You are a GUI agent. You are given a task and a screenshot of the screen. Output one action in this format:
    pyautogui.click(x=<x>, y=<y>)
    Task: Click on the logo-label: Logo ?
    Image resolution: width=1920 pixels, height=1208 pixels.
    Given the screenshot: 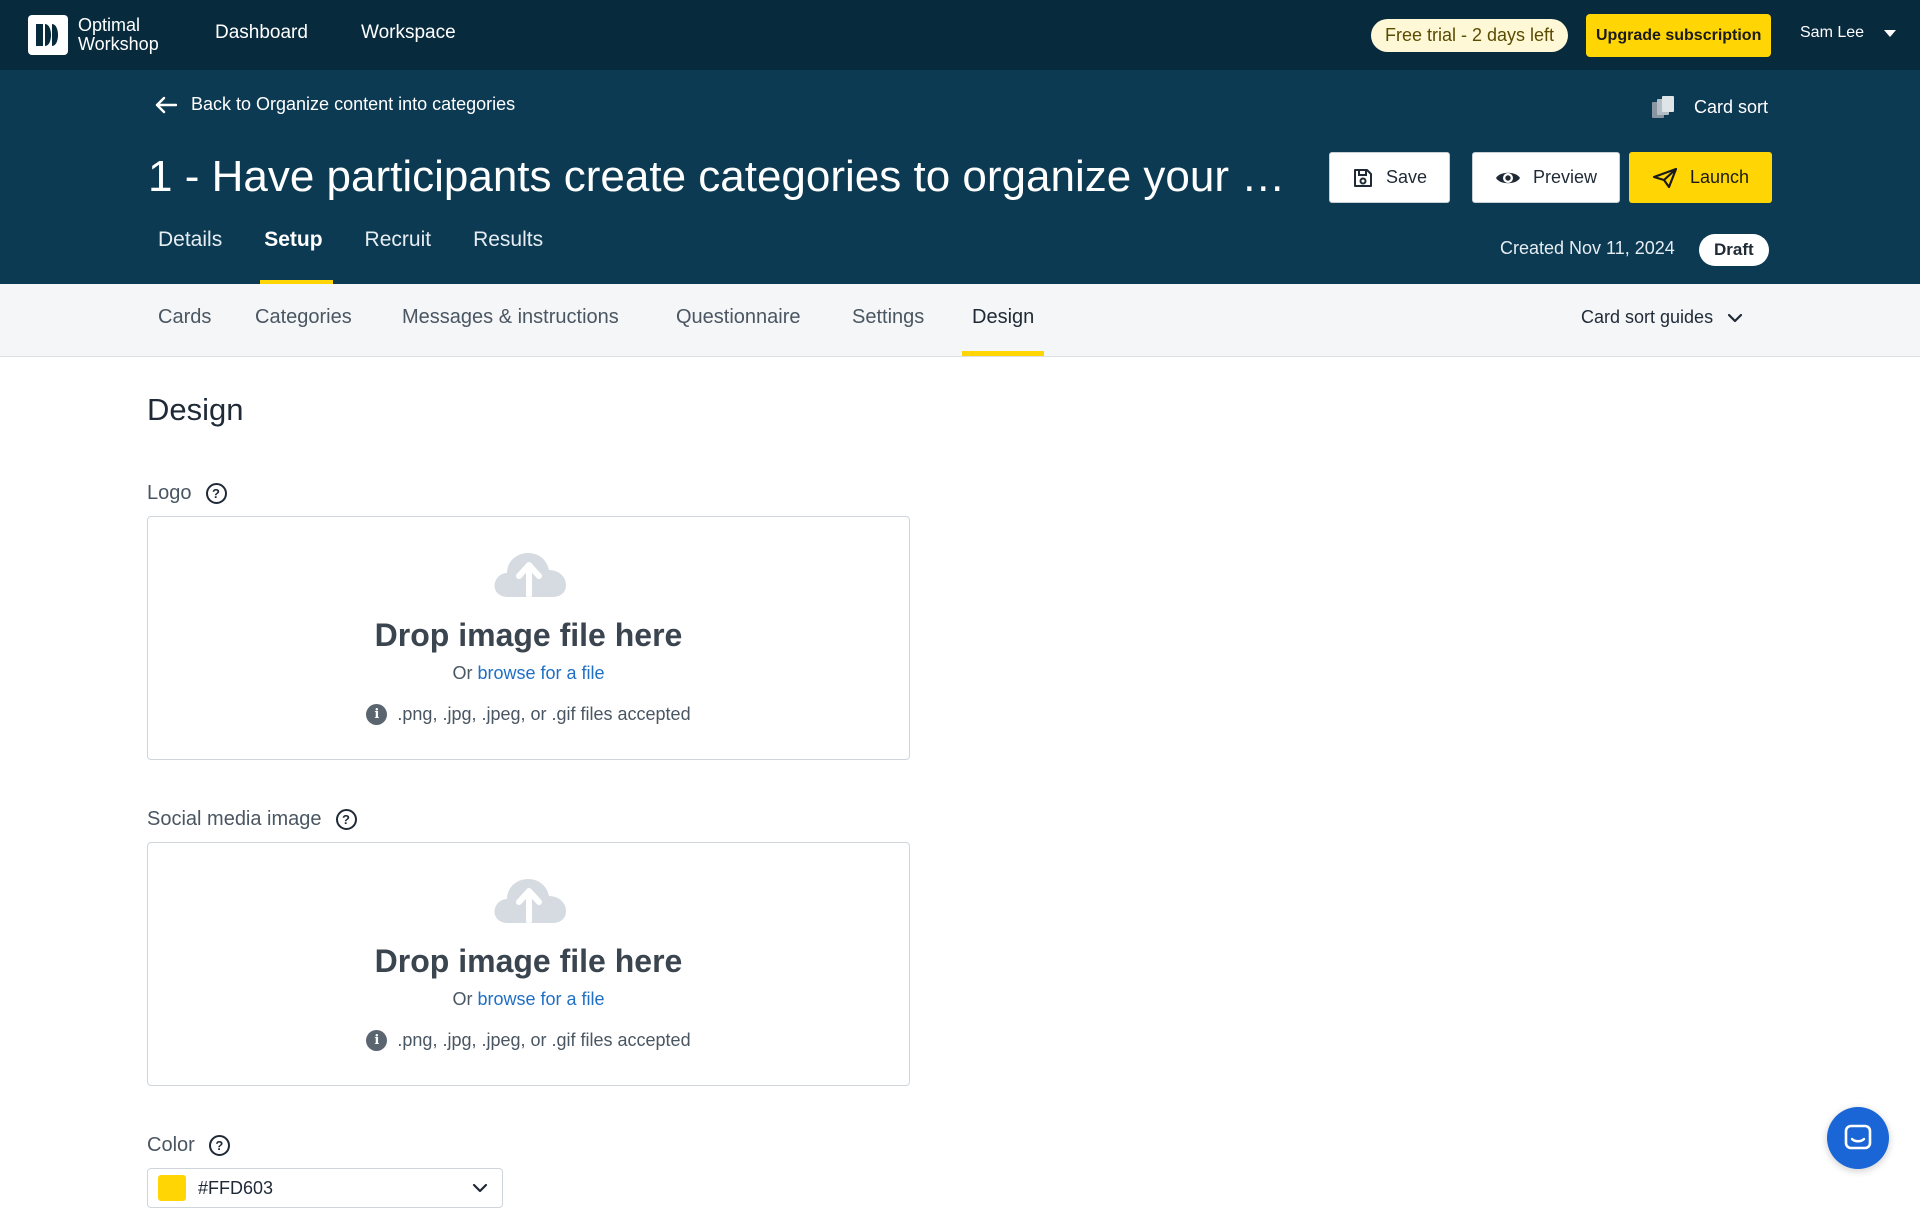 What is the action you would take?
    pyautogui.click(x=187, y=493)
    